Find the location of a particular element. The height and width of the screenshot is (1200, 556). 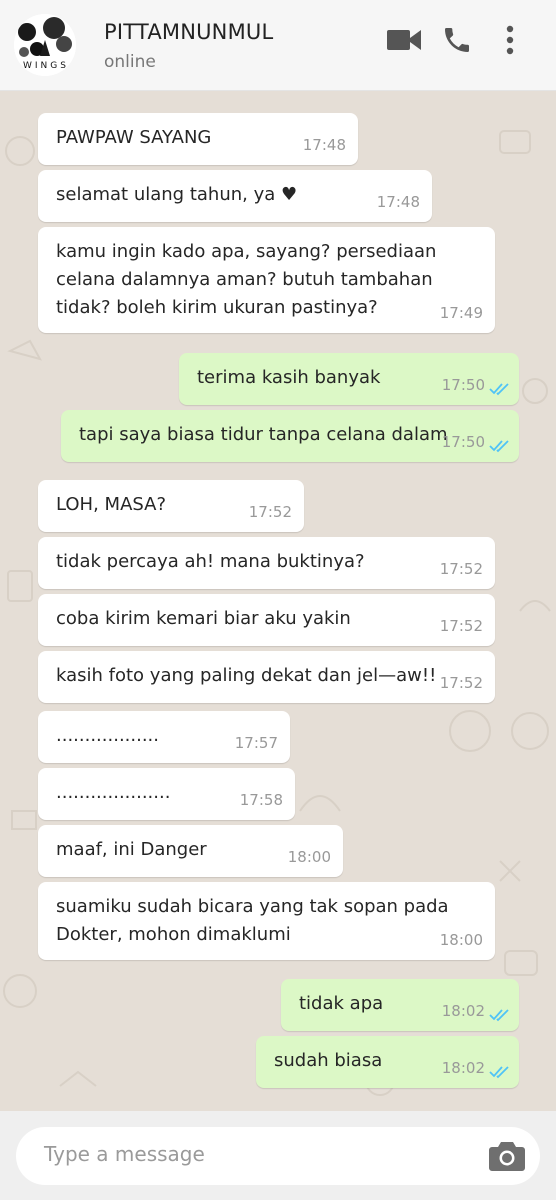

message-text: tapi saya biasa tidur tanpa celana dalam is located at coordinates (263, 434).